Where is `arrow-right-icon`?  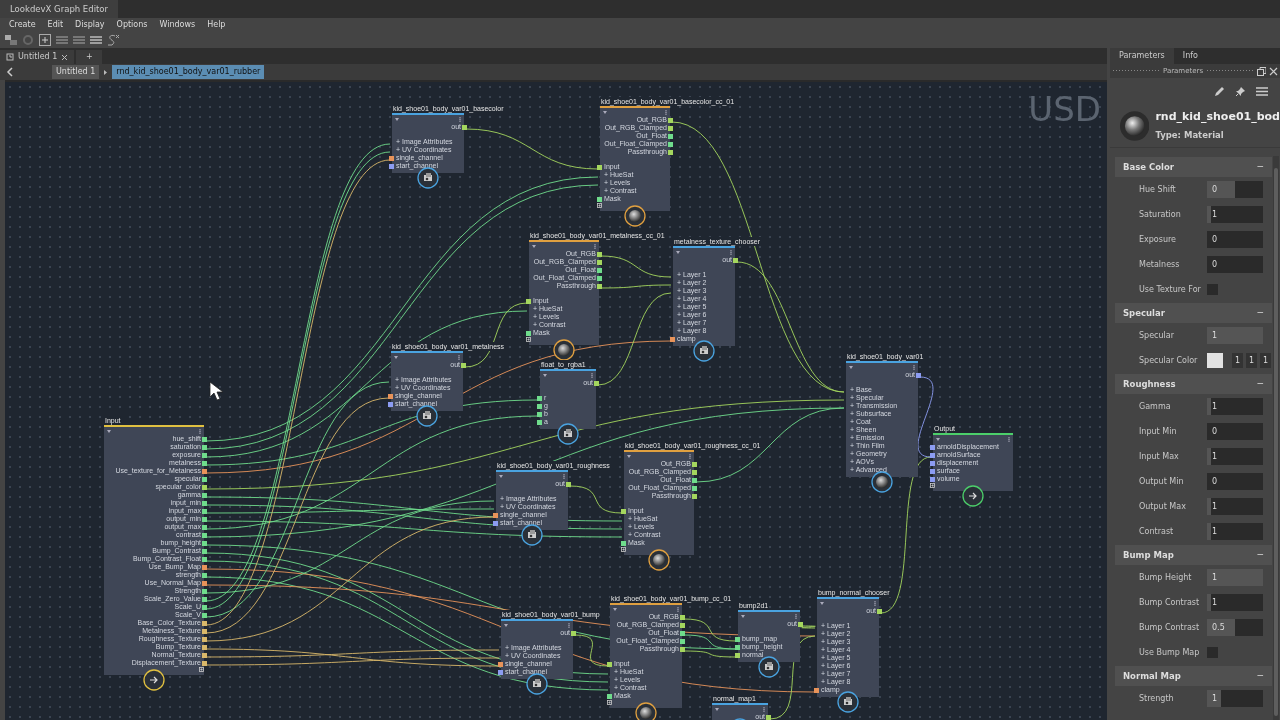 arrow-right-icon is located at coordinates (154, 680).